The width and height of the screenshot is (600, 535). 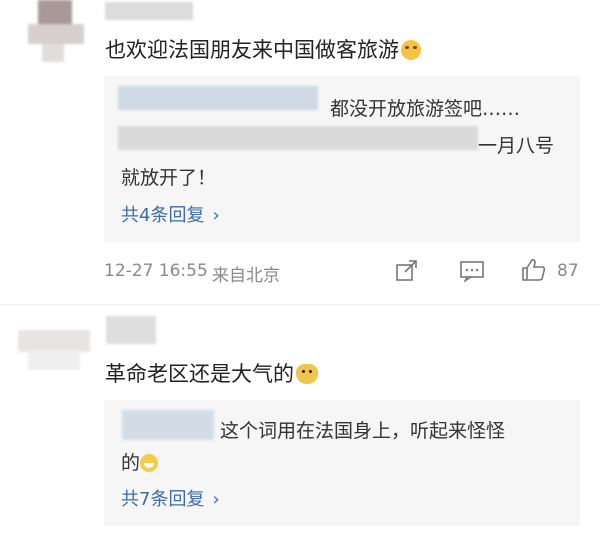 I want to click on laughing-face-icon, so click(x=149, y=463).